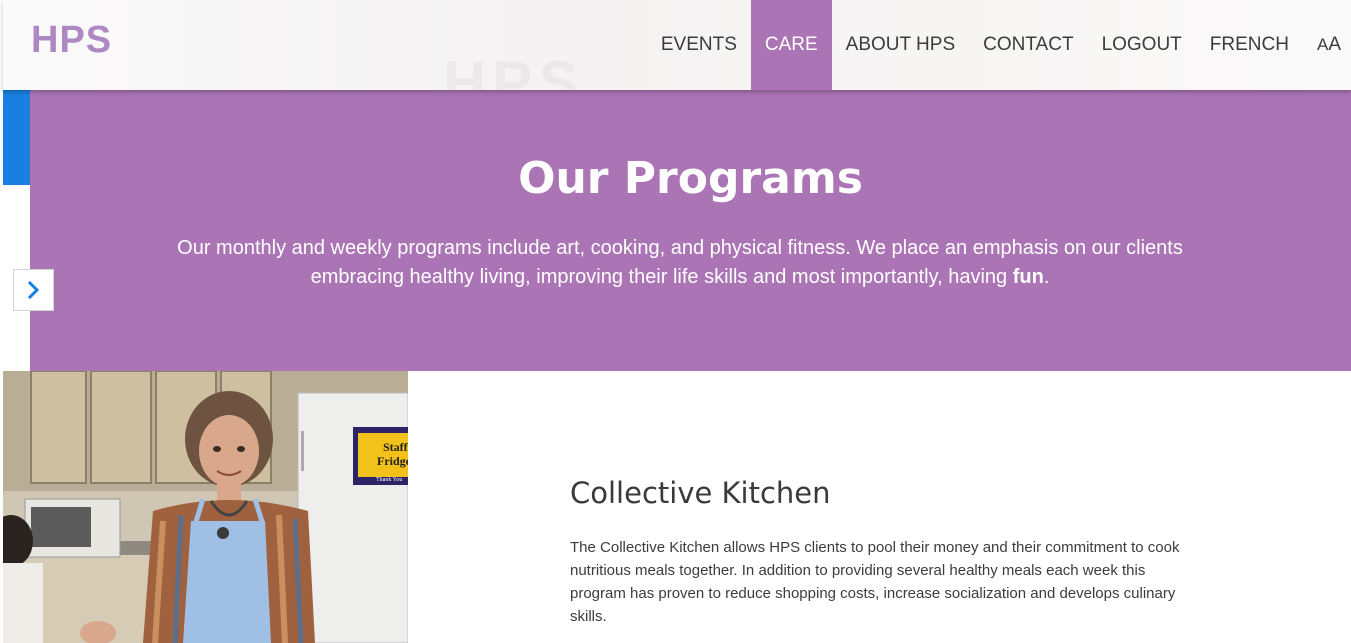 The image size is (1351, 643). Describe the element at coordinates (395, 447) in the screenshot. I see `fridge-sign-line1: Staff` at that location.